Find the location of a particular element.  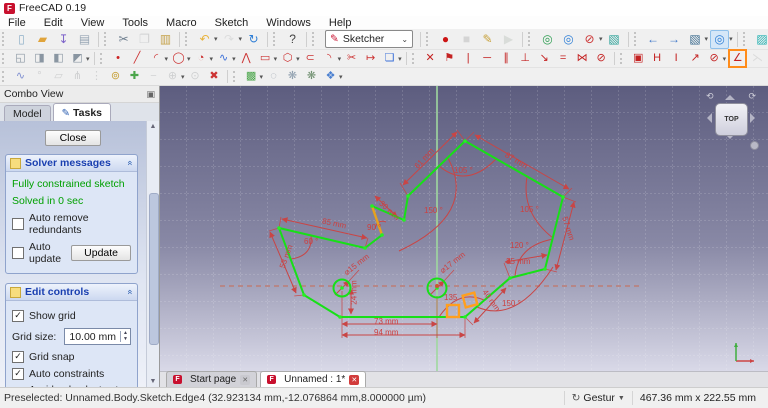

macro-edit-button: ✎ is located at coordinates (487, 39).